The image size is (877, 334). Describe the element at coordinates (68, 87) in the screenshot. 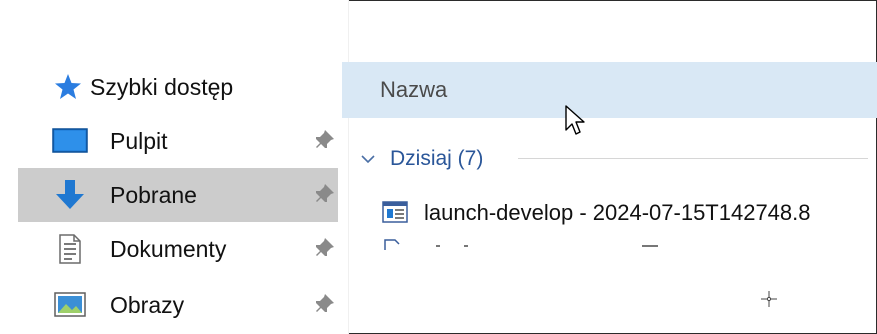

I see `star-icon` at that location.